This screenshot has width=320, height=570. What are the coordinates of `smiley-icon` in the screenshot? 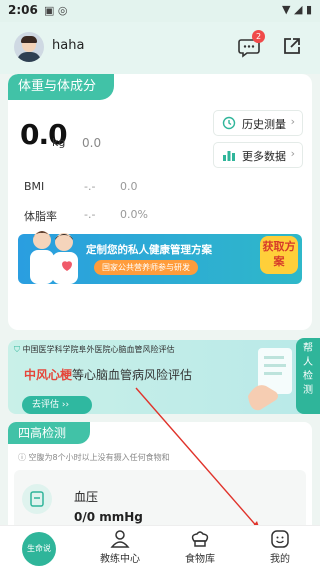 It's located at (280, 539).